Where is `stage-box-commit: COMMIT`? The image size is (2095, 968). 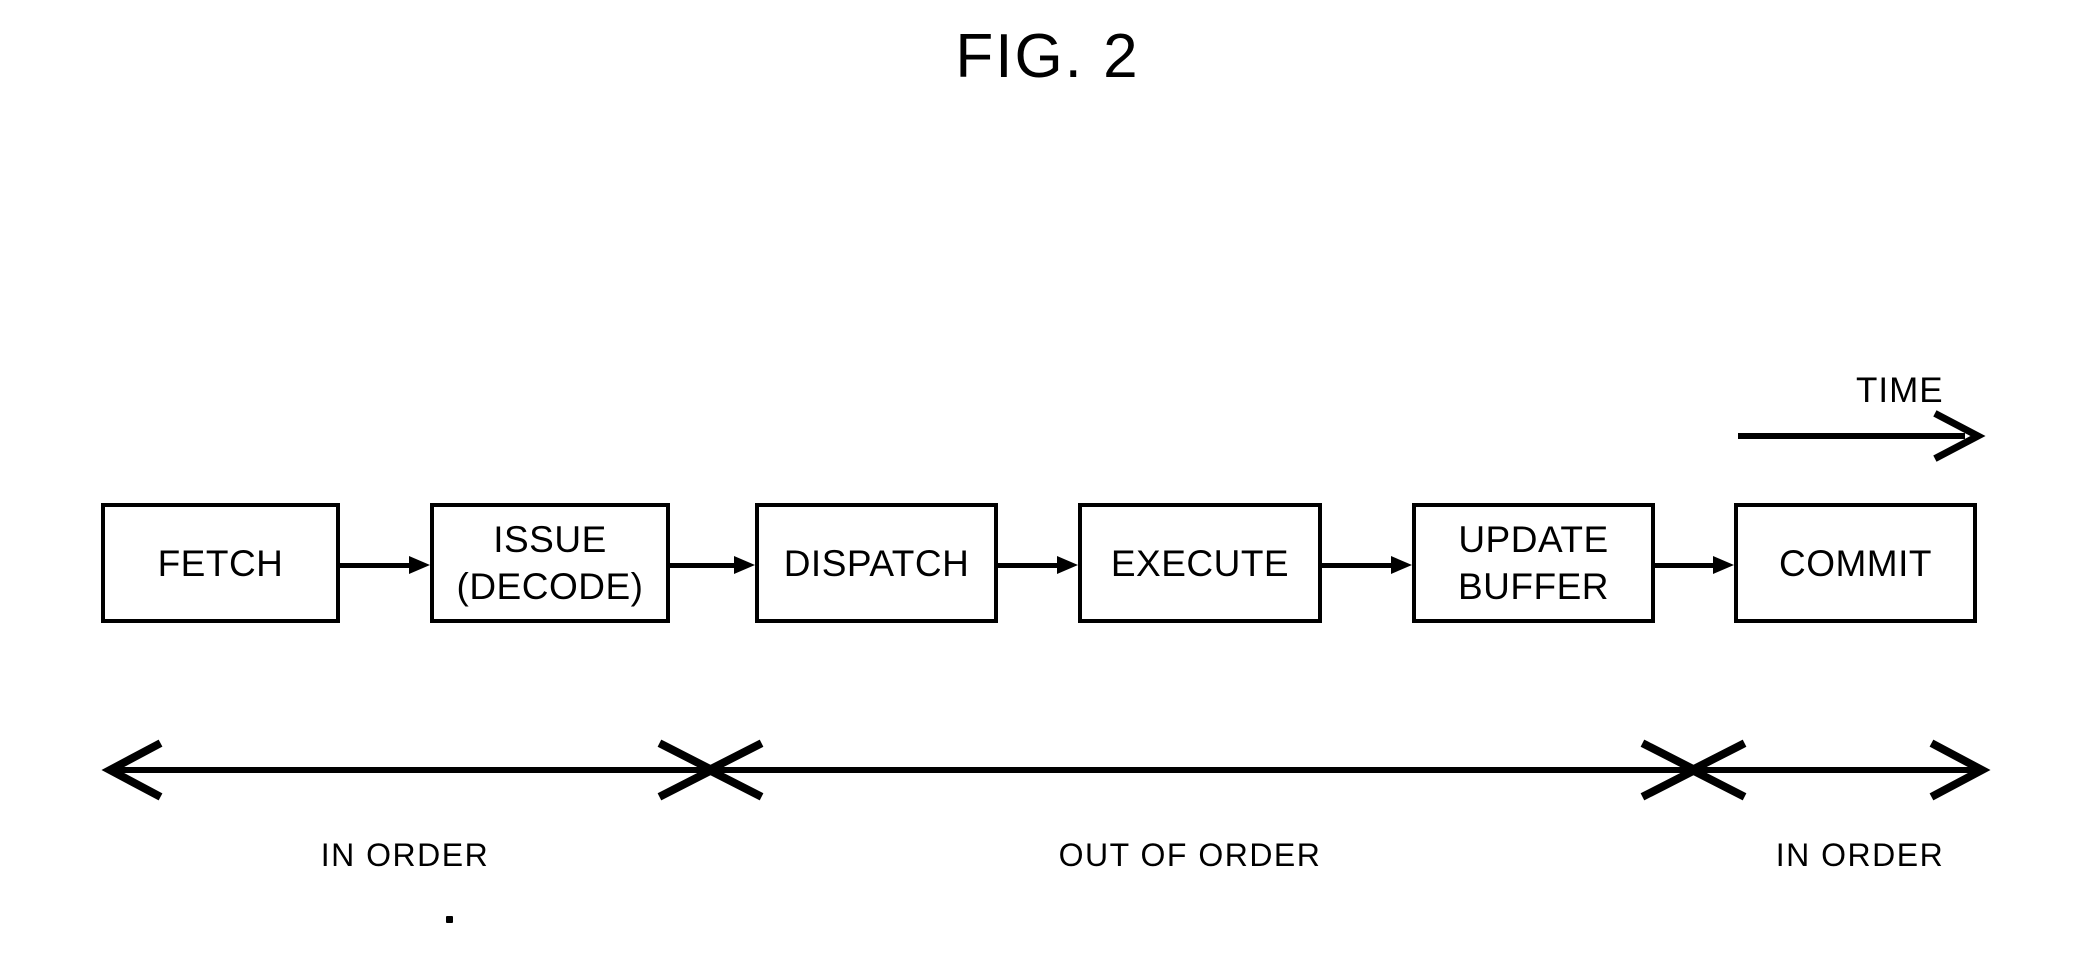 stage-box-commit: COMMIT is located at coordinates (1855, 563).